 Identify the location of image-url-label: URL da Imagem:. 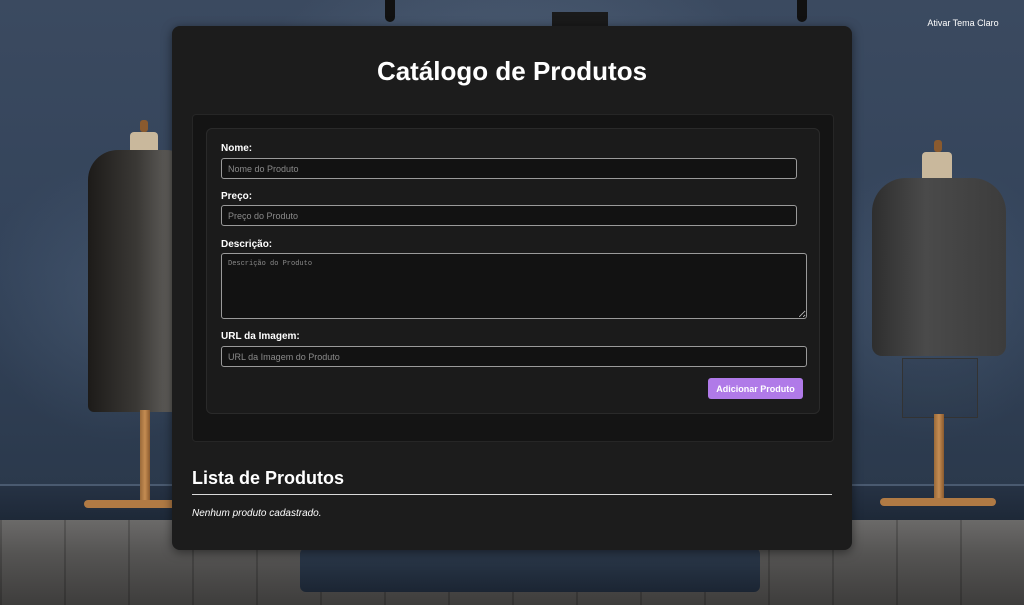
(260, 336).